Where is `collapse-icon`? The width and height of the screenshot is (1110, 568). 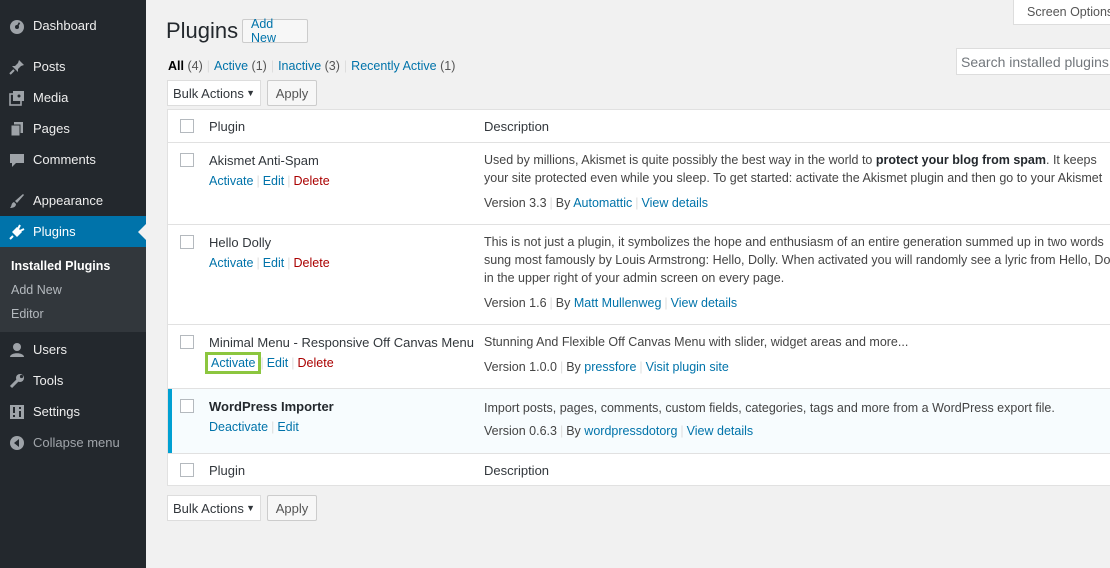
collapse-icon is located at coordinates (17, 443).